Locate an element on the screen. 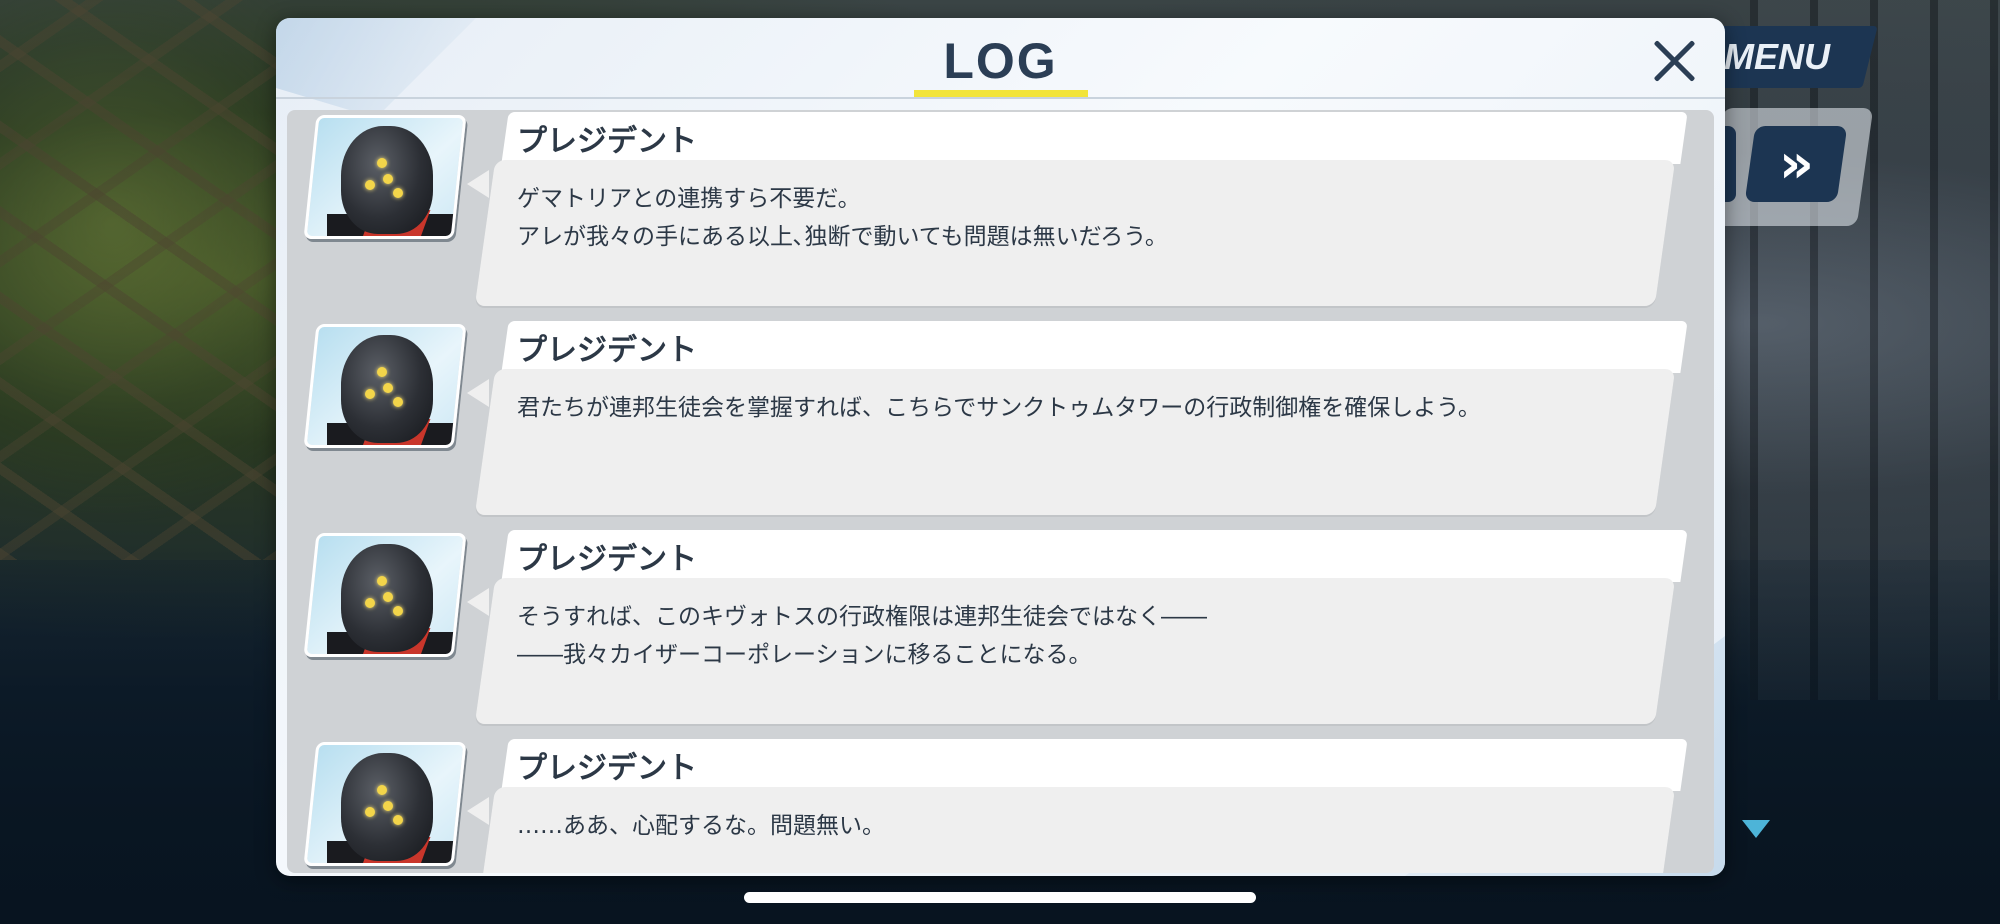  fast-forward-icon: » is located at coordinates (1789, 163).